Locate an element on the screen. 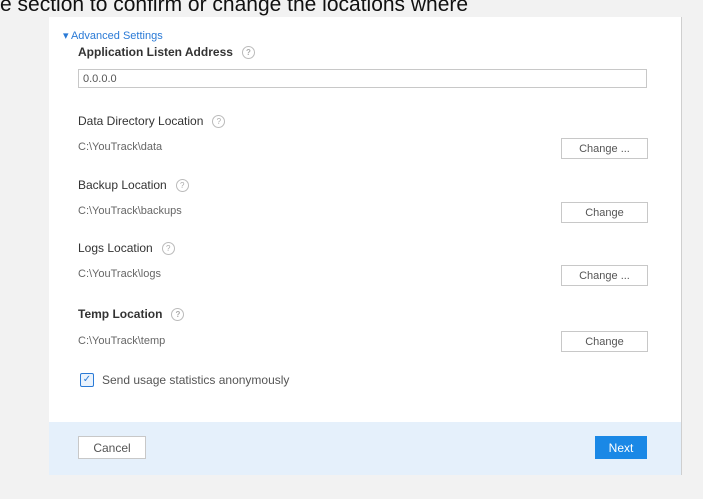  data-directory-path: C:\YouTrack\data is located at coordinates (120, 147).